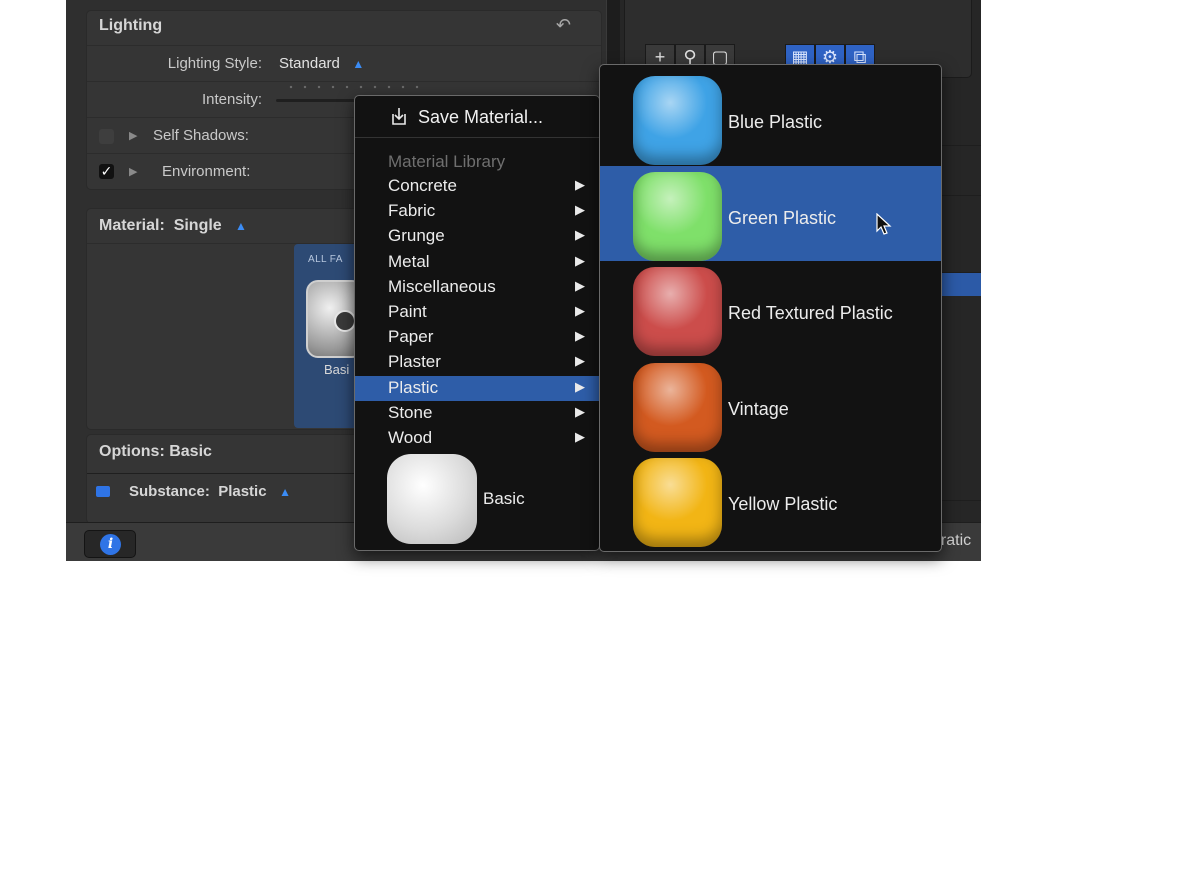  What do you see at coordinates (309, 63) in the screenshot?
I see `lighting-style-value: Standard` at bounding box center [309, 63].